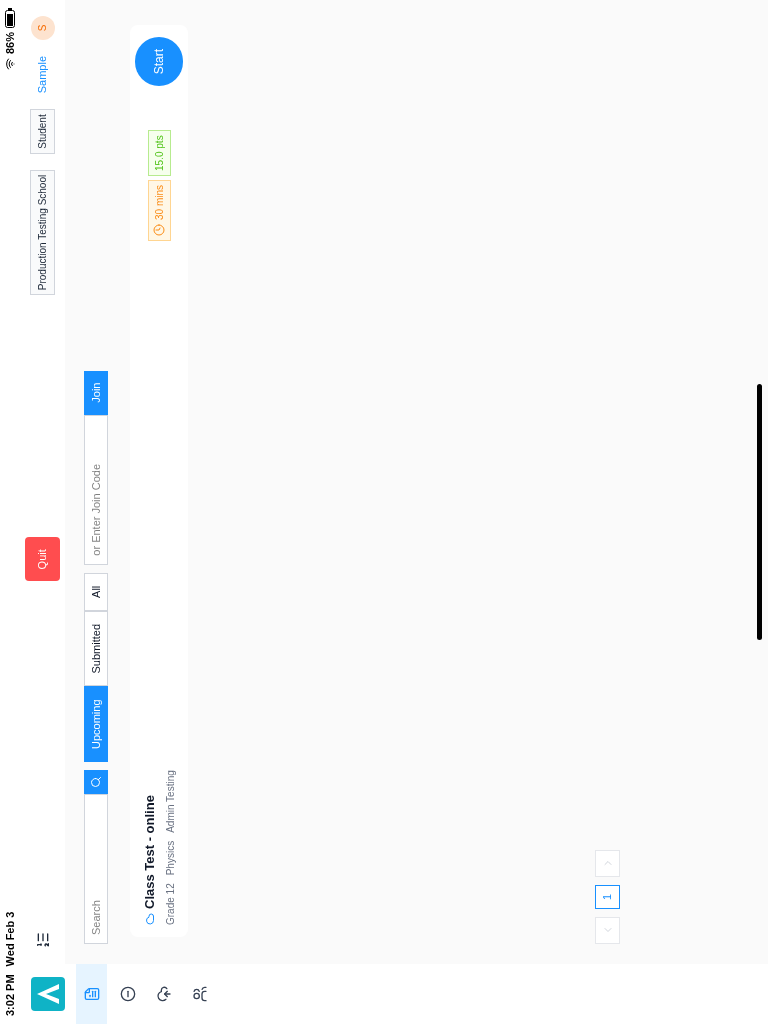 The height and width of the screenshot is (1024, 768). I want to click on test-tag: Grade 12, so click(171, 904).